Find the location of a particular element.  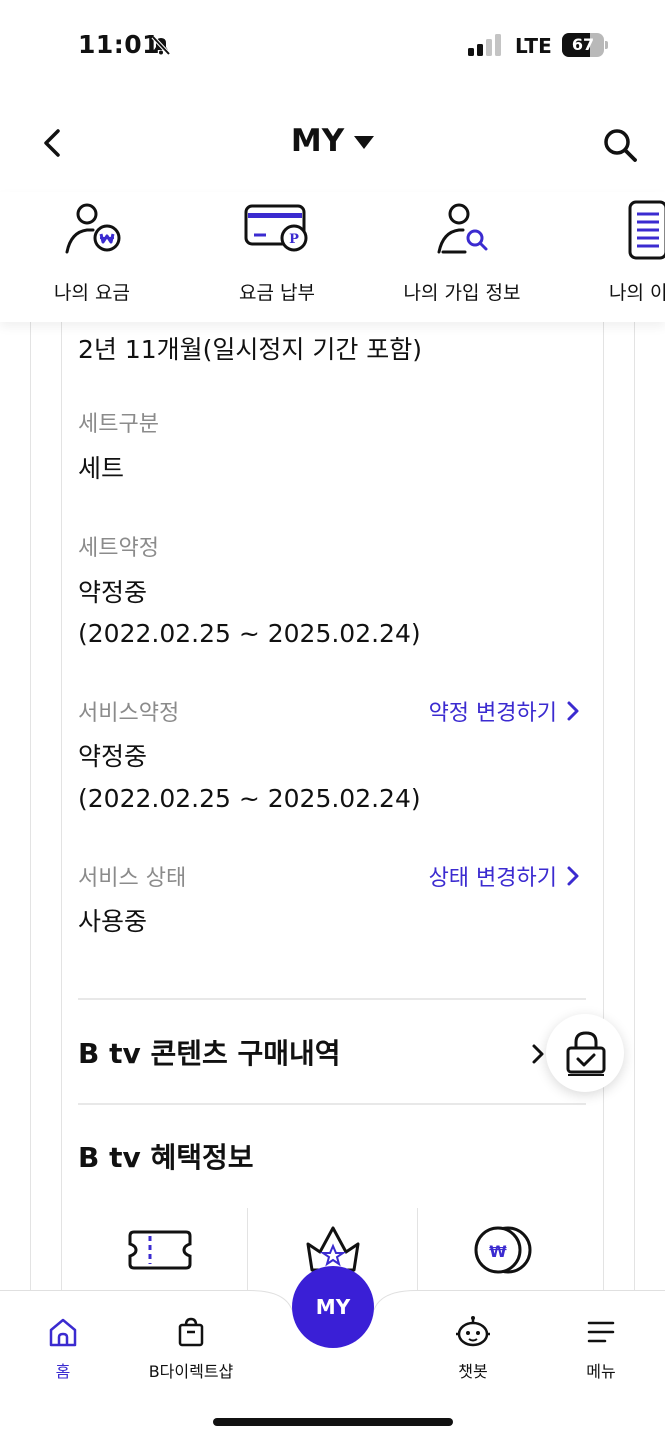

battery-level: 67 is located at coordinates (583, 44).